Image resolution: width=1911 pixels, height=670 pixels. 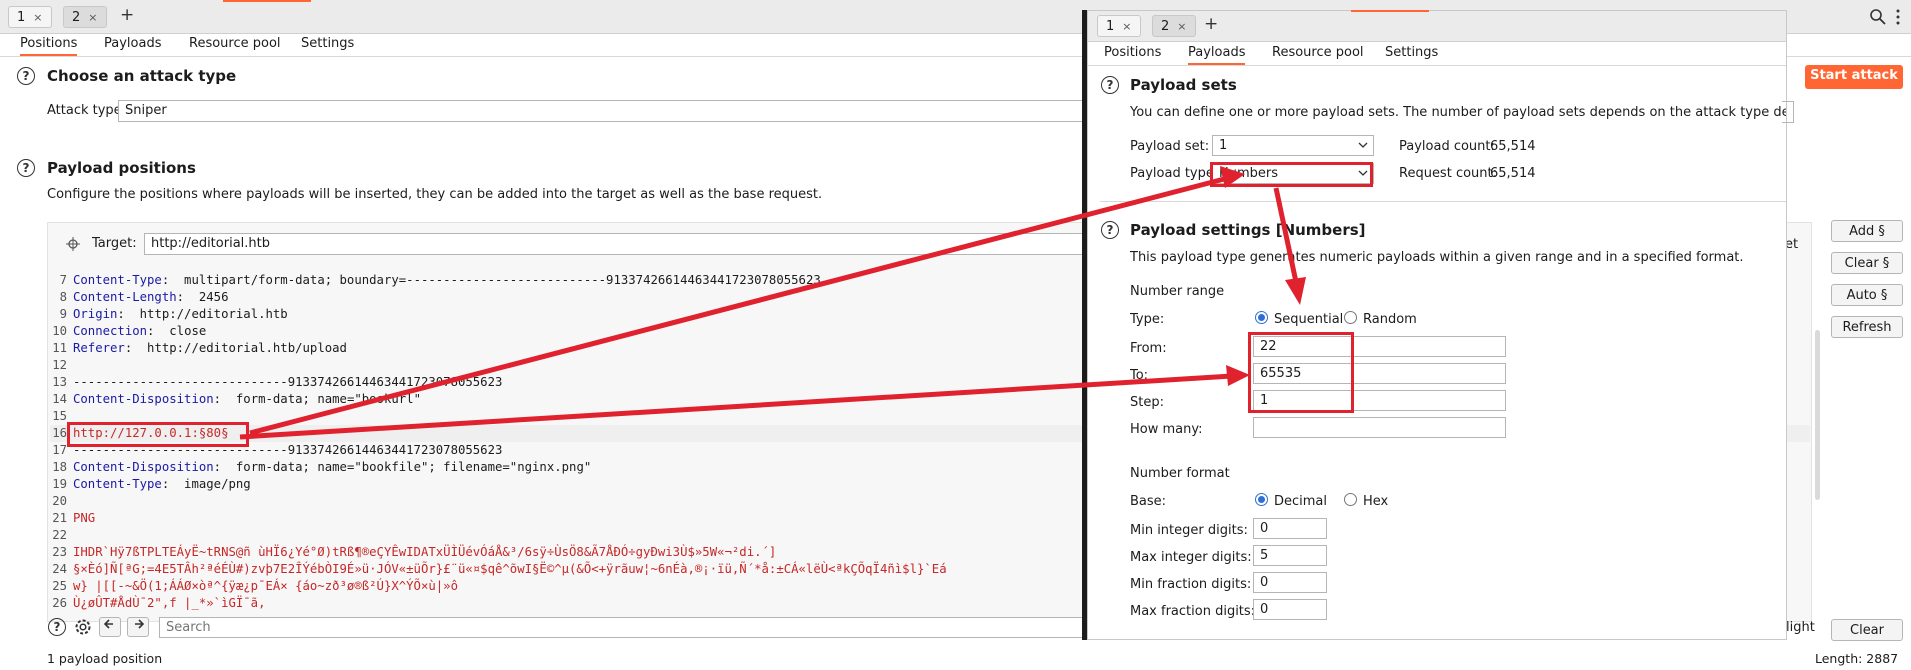 What do you see at coordinates (117, 484) in the screenshot?
I see `header-name: Content-Type` at bounding box center [117, 484].